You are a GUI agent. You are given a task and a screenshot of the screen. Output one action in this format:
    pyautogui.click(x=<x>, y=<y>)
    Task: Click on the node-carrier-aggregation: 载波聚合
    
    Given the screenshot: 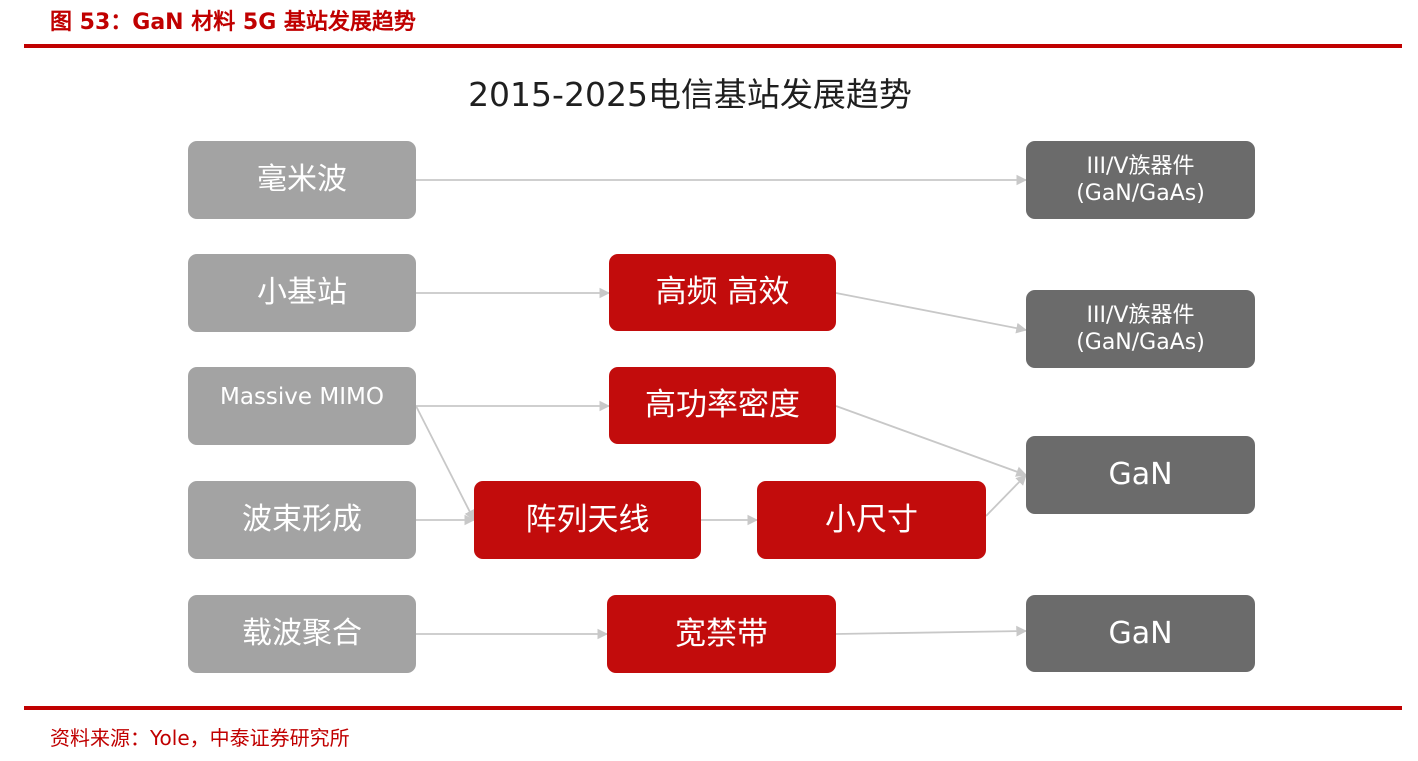 What is the action you would take?
    pyautogui.click(x=302, y=634)
    